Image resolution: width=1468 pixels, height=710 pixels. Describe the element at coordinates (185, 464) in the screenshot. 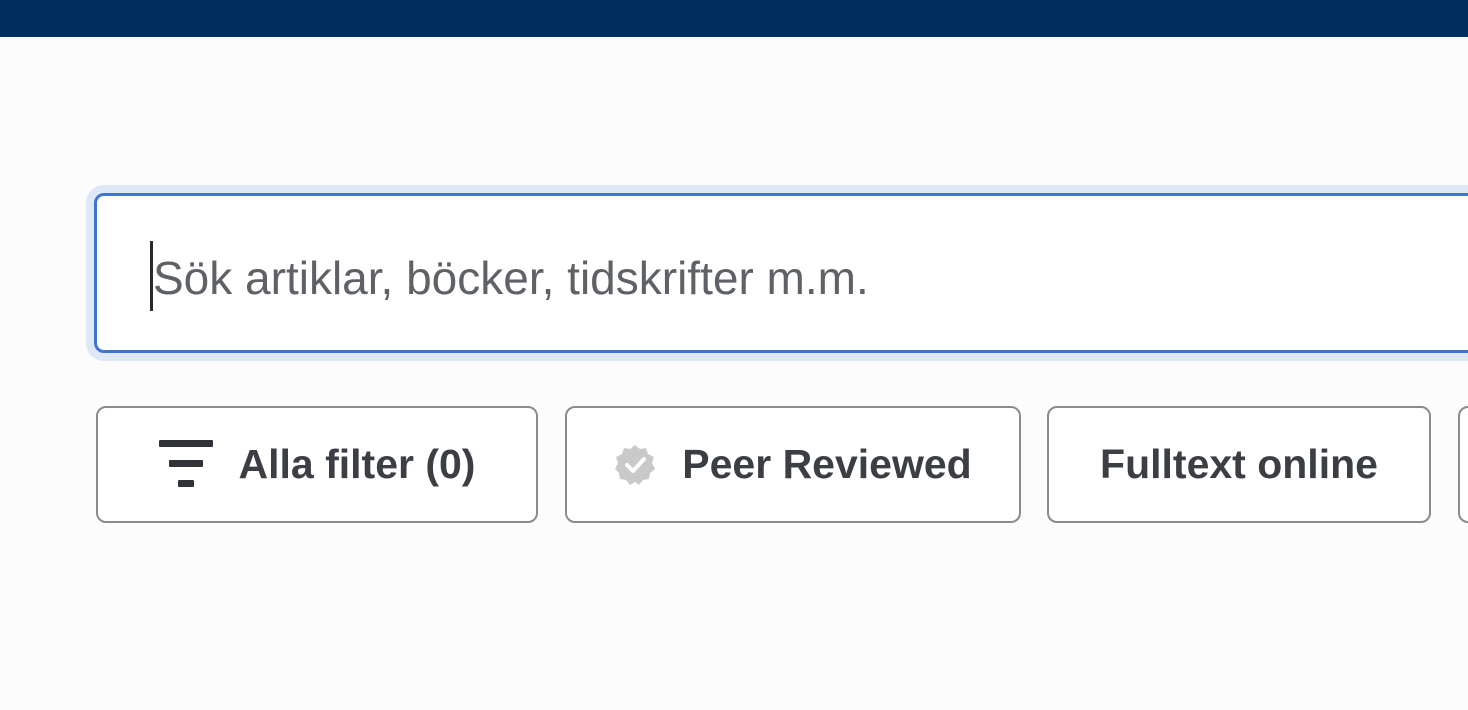

I see `filter-icon` at that location.